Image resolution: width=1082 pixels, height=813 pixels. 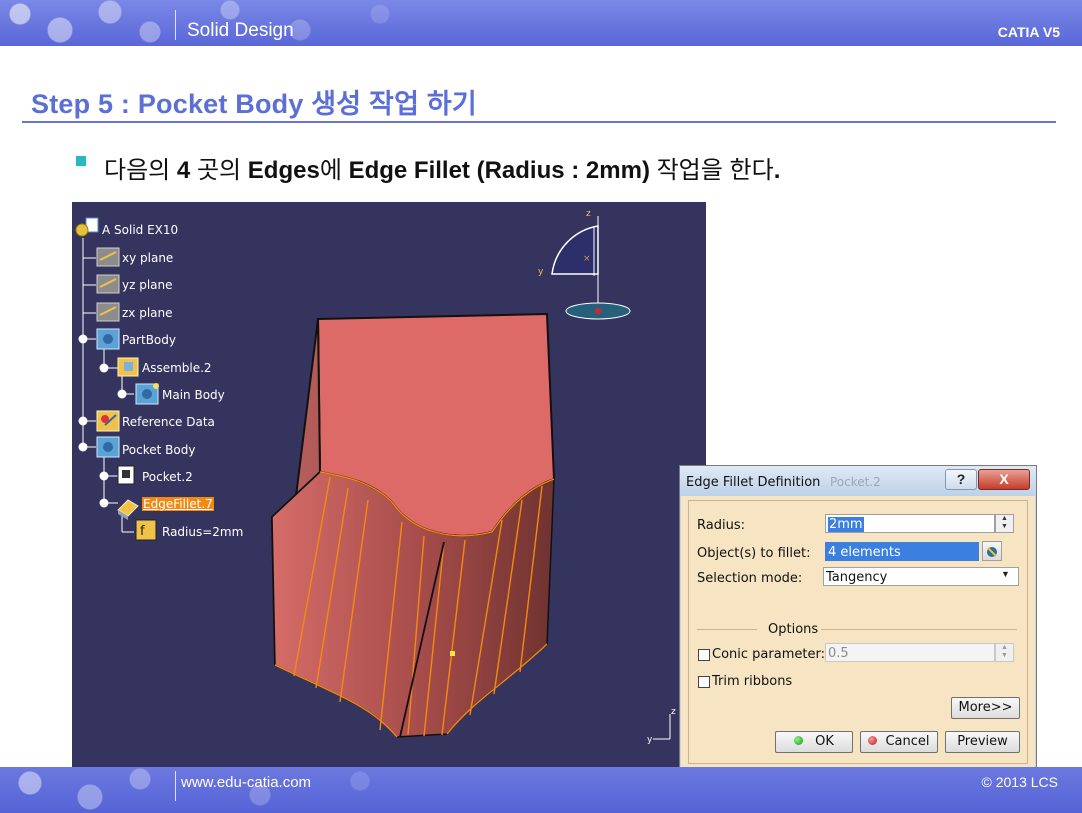 I want to click on bullet-part-2: 곳의, so click(x=219, y=170).